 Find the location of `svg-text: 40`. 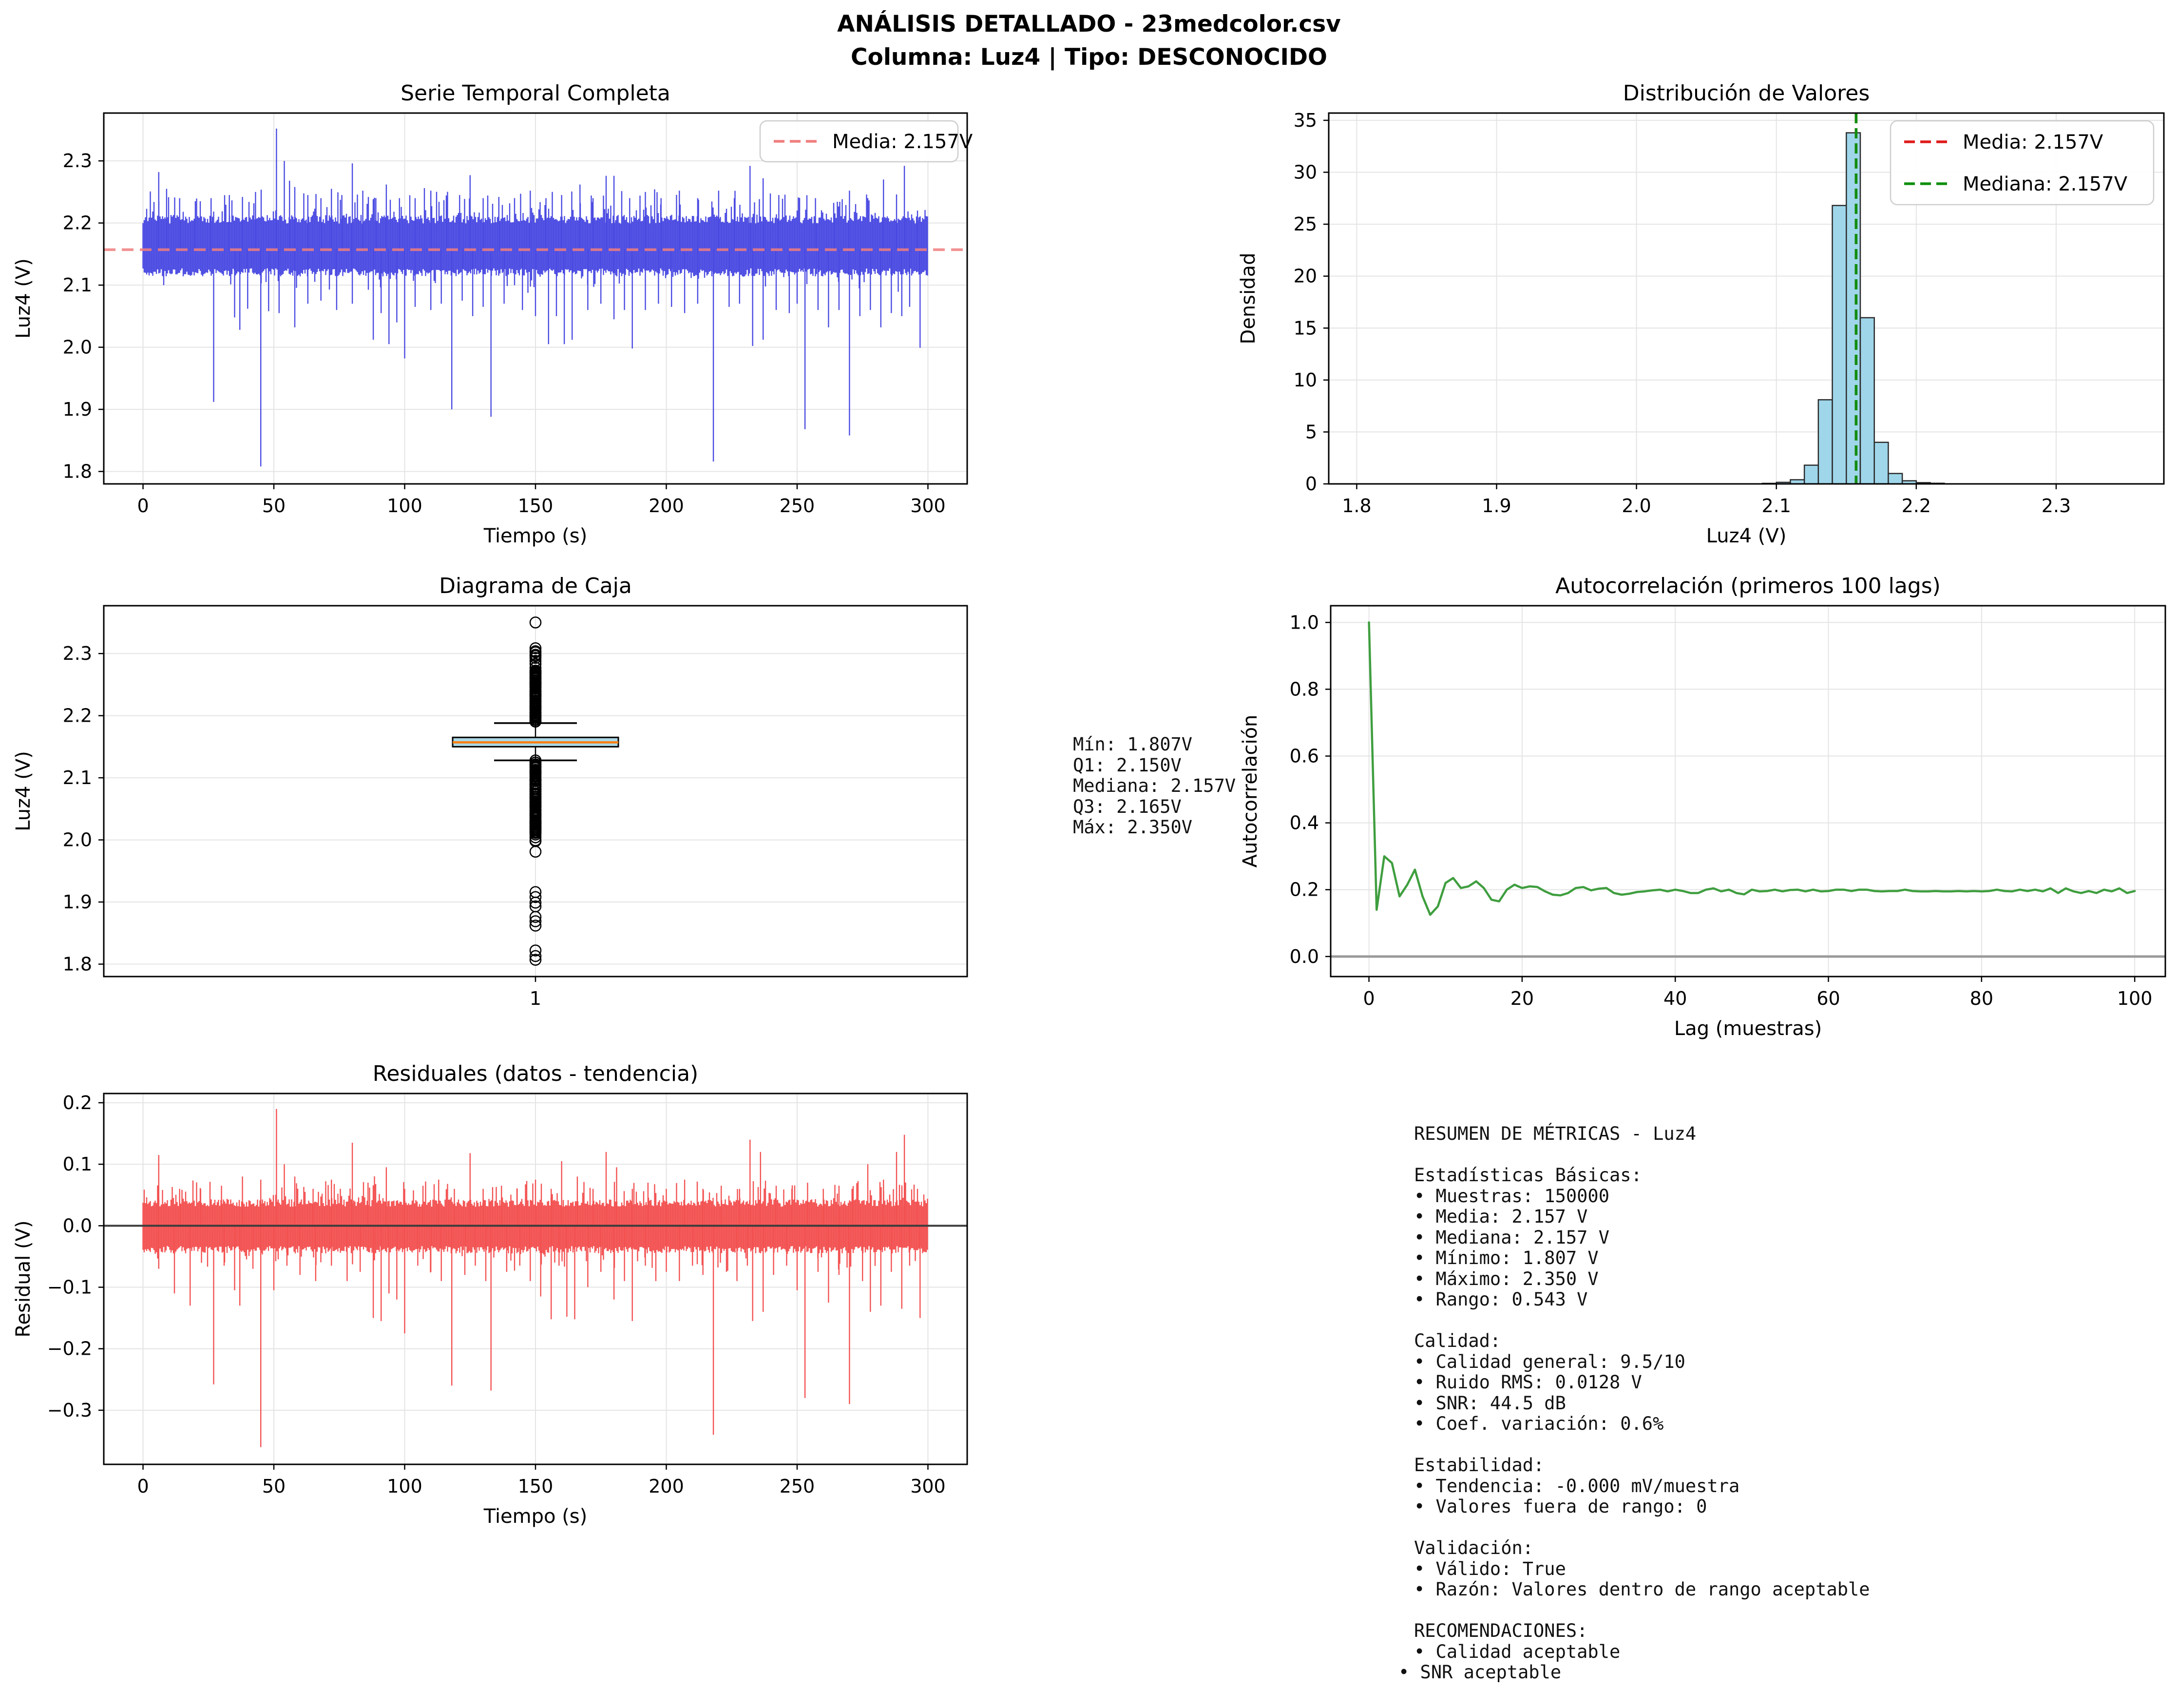

svg-text: 40 is located at coordinates (1675, 998).